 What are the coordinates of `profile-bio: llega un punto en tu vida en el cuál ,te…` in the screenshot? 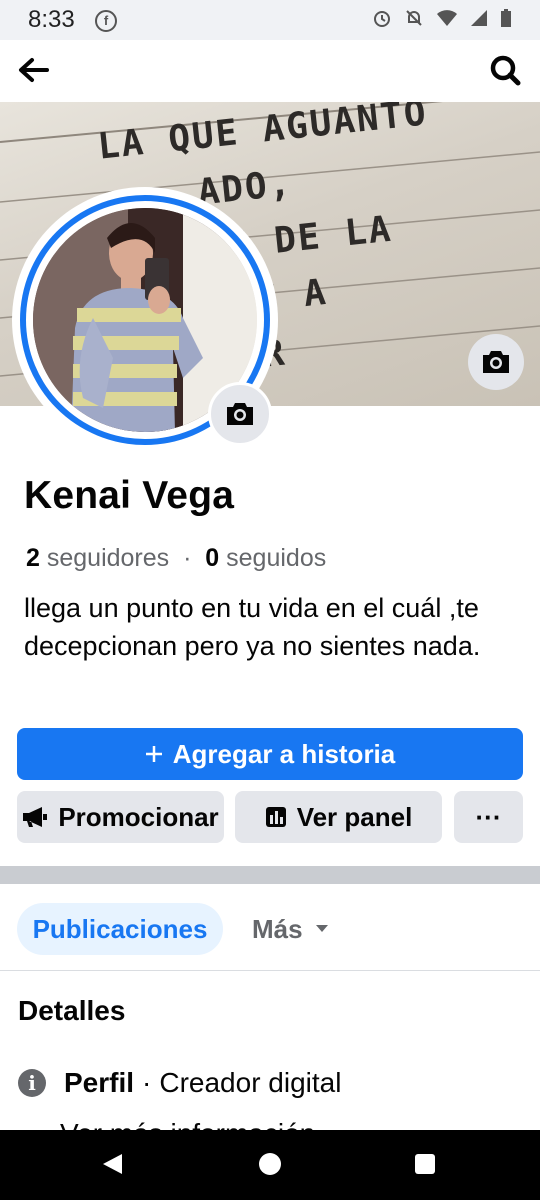 It's located at (252, 627).